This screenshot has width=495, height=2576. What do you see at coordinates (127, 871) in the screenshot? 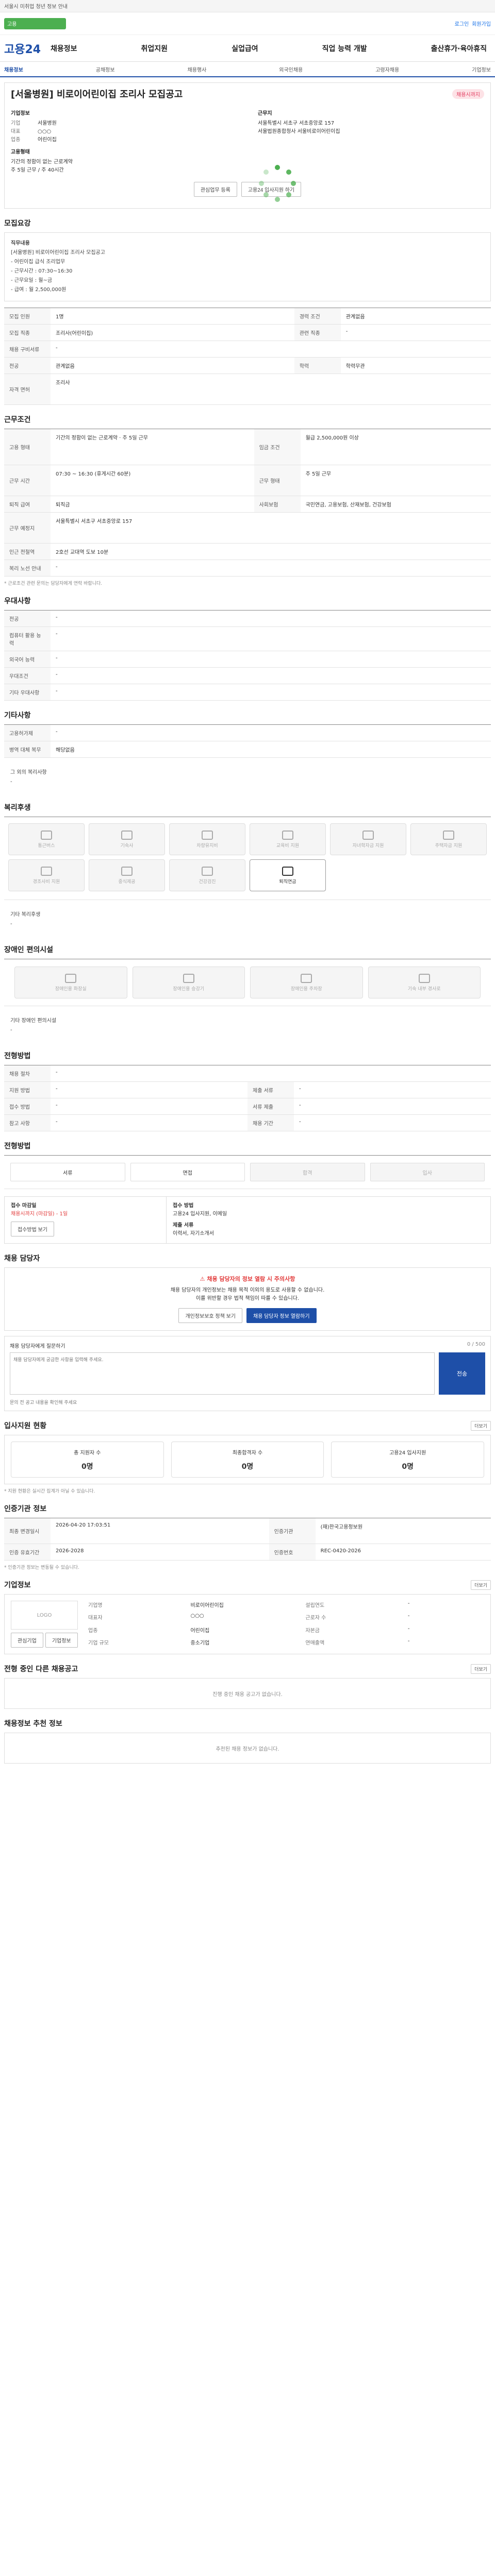
I see `meal-icon` at bounding box center [127, 871].